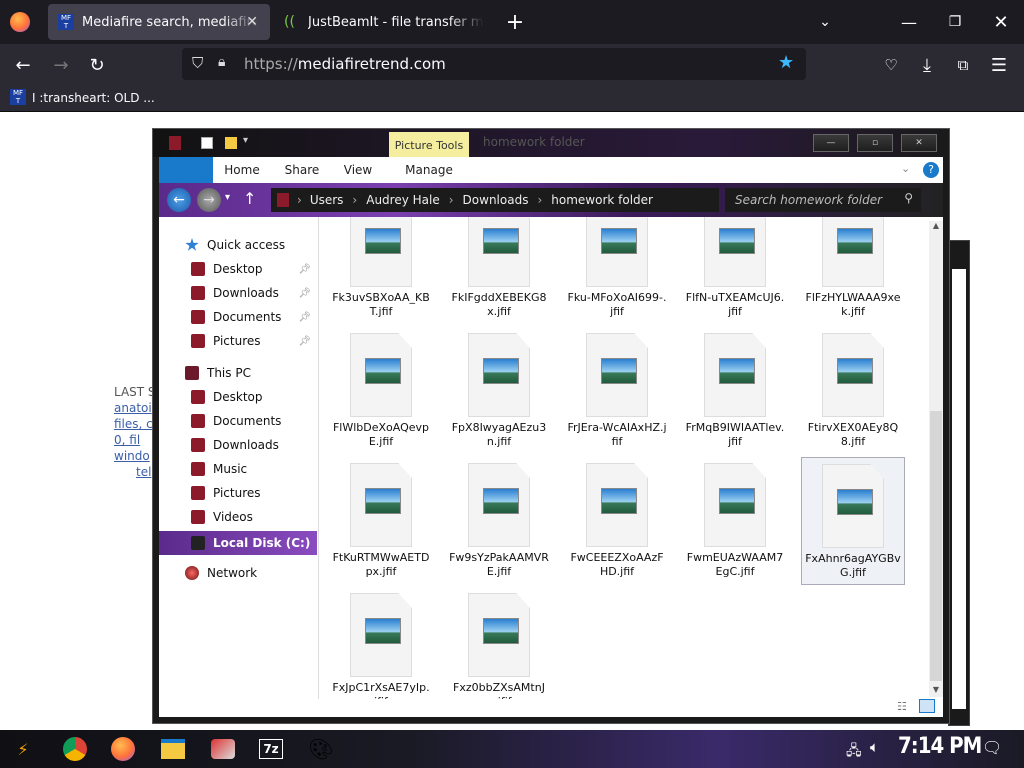 This screenshot has width=1024, height=768. What do you see at coordinates (238, 543) in the screenshot?
I see `nav-local-disk: Local Disk (C:)` at bounding box center [238, 543].